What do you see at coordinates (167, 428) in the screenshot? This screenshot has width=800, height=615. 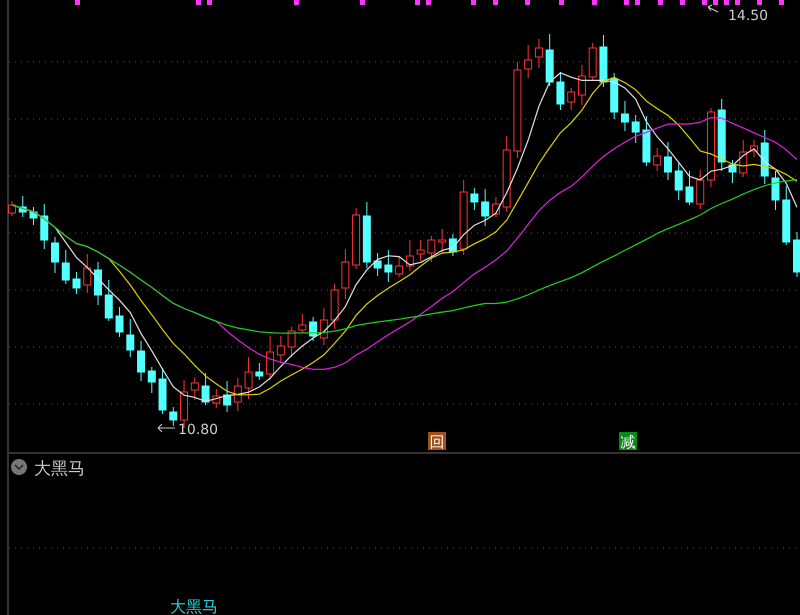 I see `low-marker-arrow` at bounding box center [167, 428].